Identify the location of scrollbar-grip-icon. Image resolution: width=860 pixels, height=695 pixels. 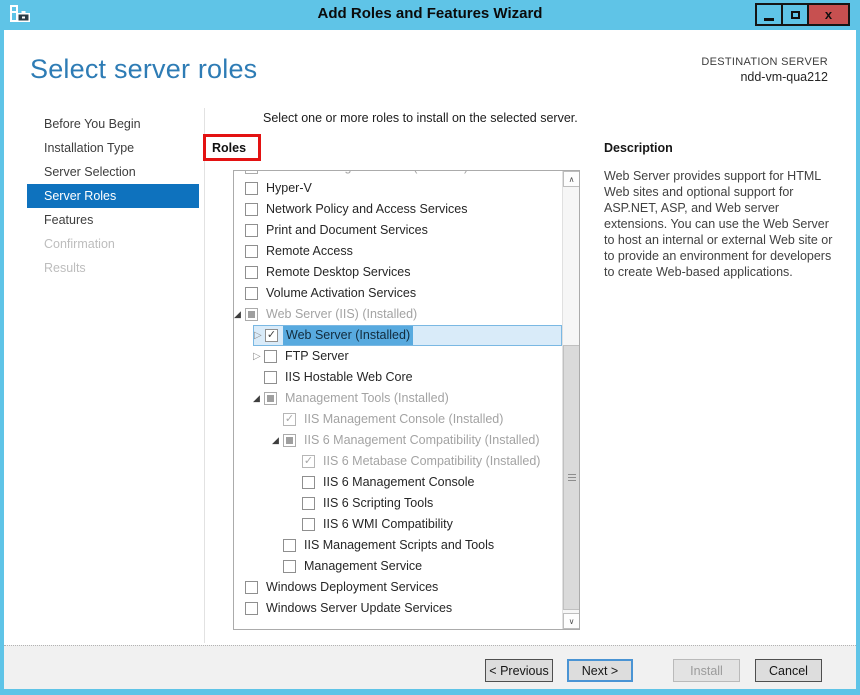
(572, 477).